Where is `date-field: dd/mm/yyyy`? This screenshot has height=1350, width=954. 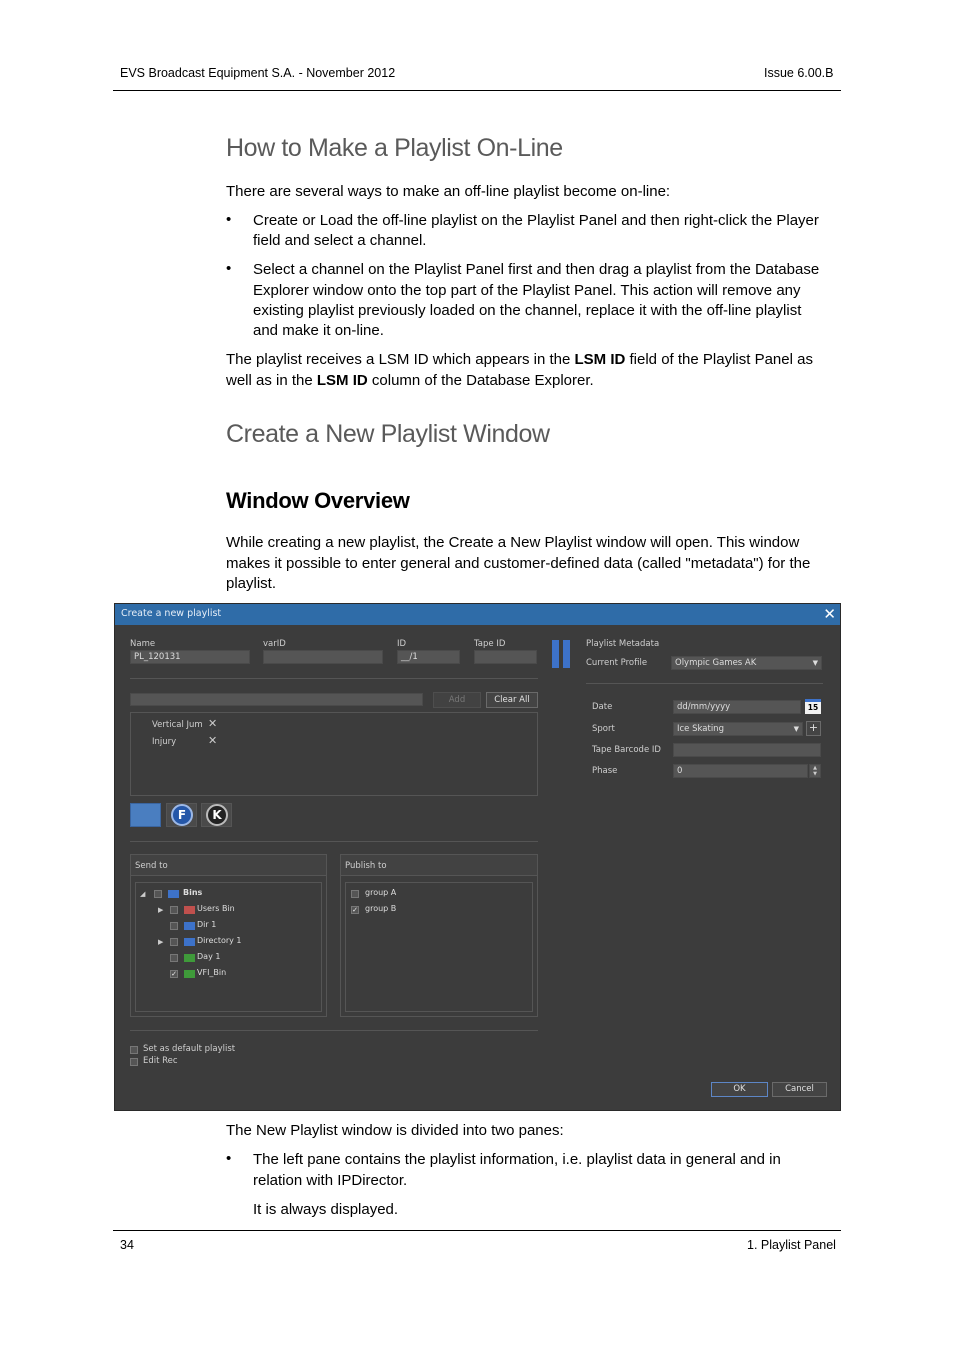 date-field: dd/mm/yyyy is located at coordinates (737, 707).